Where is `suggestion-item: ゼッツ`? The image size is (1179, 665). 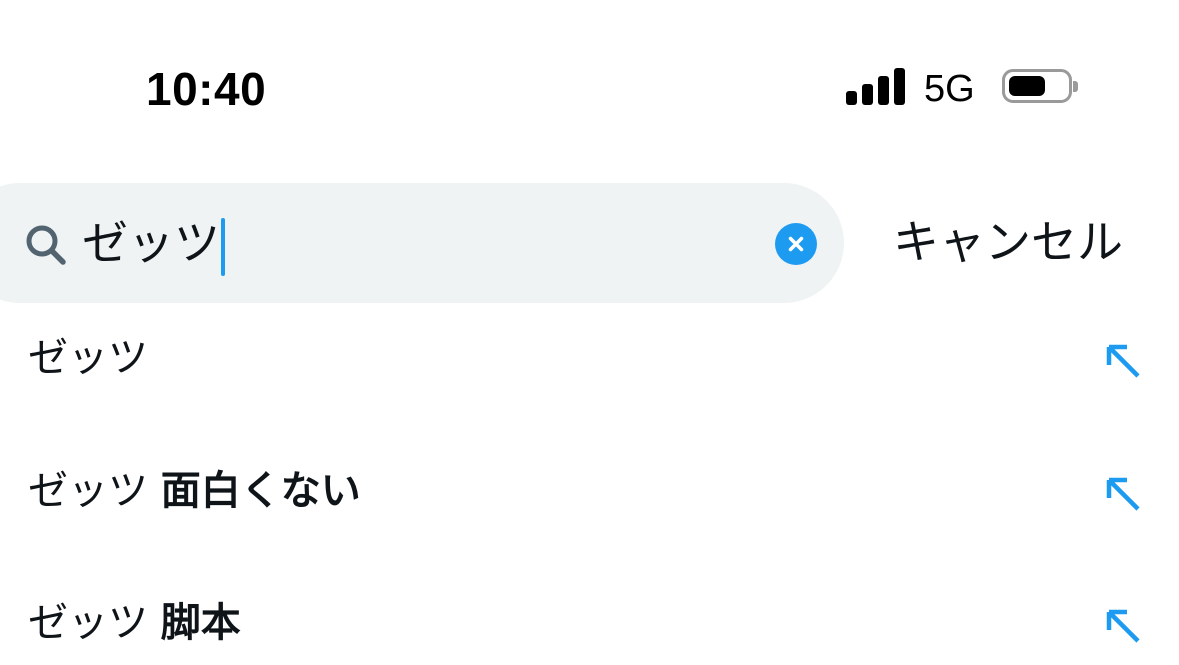
suggestion-item: ゼッツ is located at coordinates (589, 358).